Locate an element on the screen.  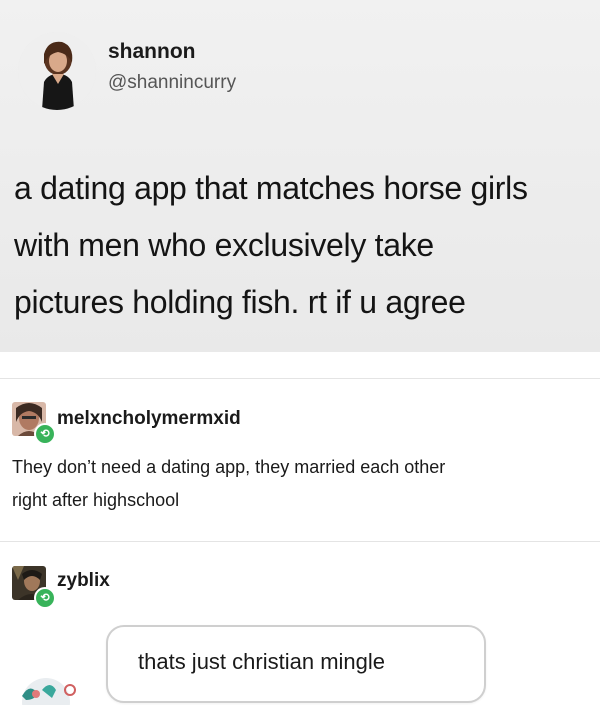
replier-avatar is located at coordinates (44, 688).